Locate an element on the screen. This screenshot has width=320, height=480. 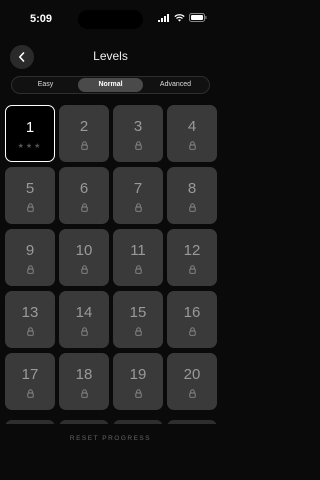
tab-normal: Normal is located at coordinates (110, 85).